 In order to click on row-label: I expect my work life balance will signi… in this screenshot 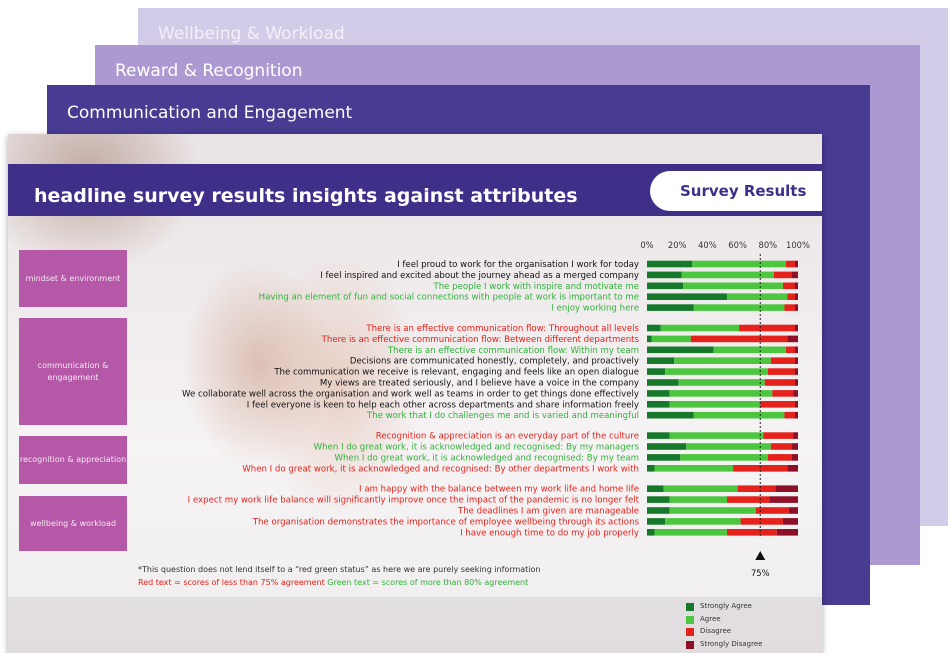, I will do `click(414, 501)`.